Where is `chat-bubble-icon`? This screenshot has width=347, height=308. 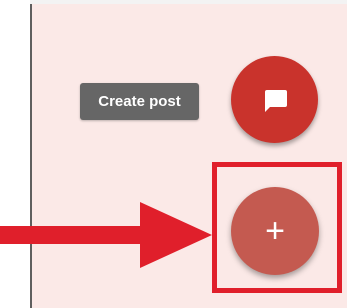 chat-bubble-icon is located at coordinates (275, 100).